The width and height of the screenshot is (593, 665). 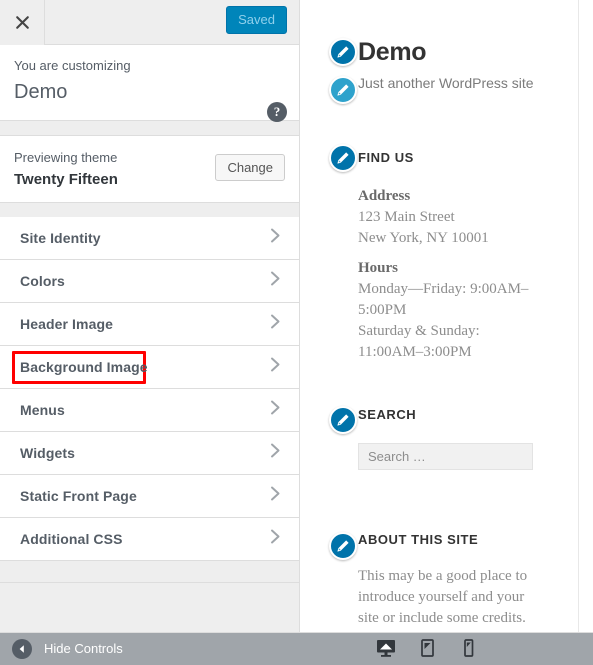 What do you see at coordinates (149, 410) in the screenshot?
I see `sidebar-item-menus: Menus` at bounding box center [149, 410].